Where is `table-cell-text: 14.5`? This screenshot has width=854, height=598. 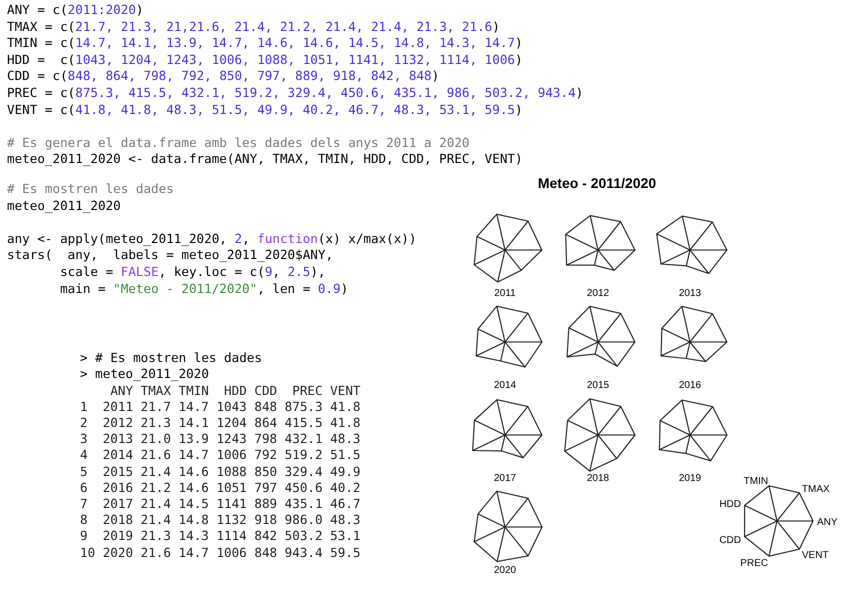
table-cell-text: 14.5 is located at coordinates (193, 504).